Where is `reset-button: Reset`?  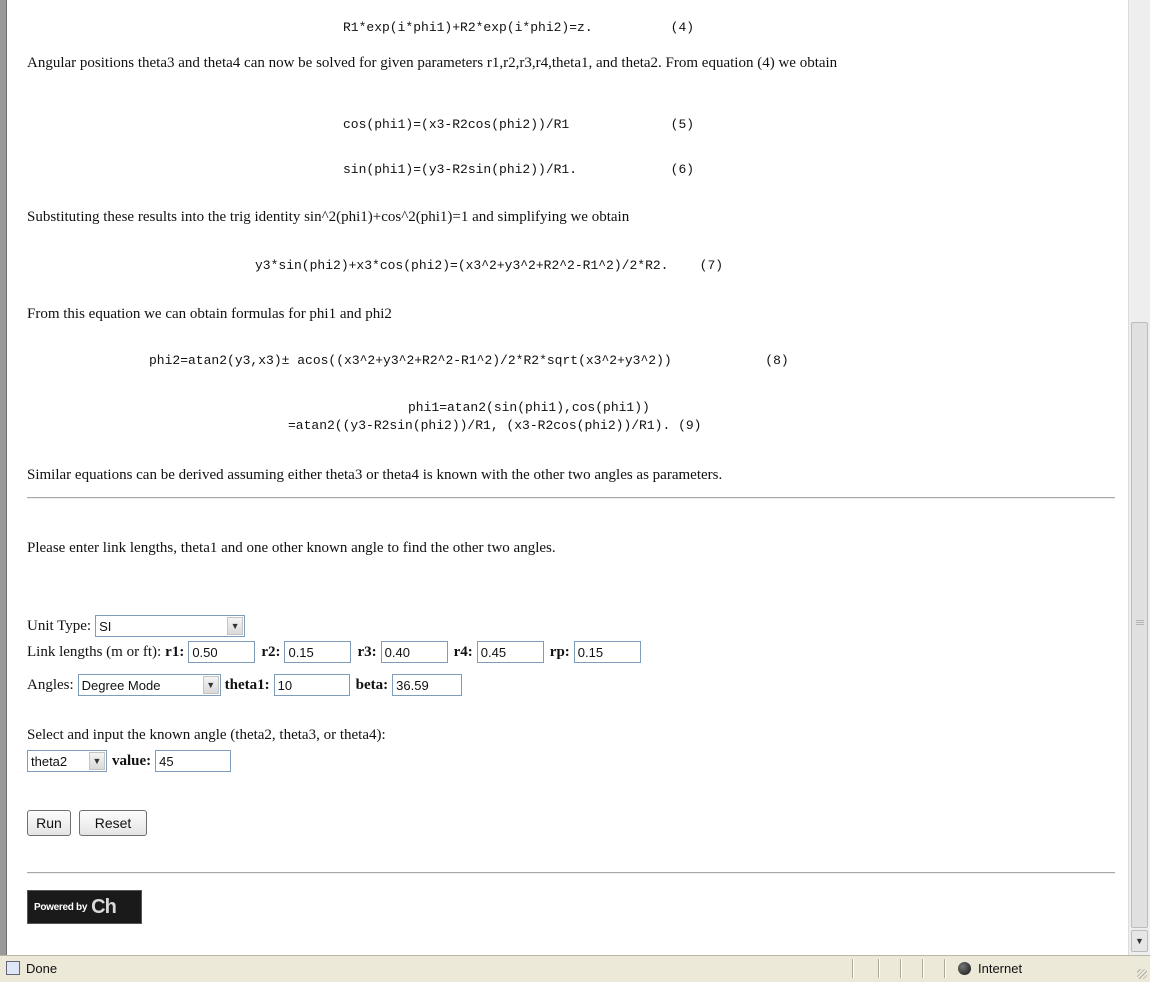 reset-button: Reset is located at coordinates (113, 823).